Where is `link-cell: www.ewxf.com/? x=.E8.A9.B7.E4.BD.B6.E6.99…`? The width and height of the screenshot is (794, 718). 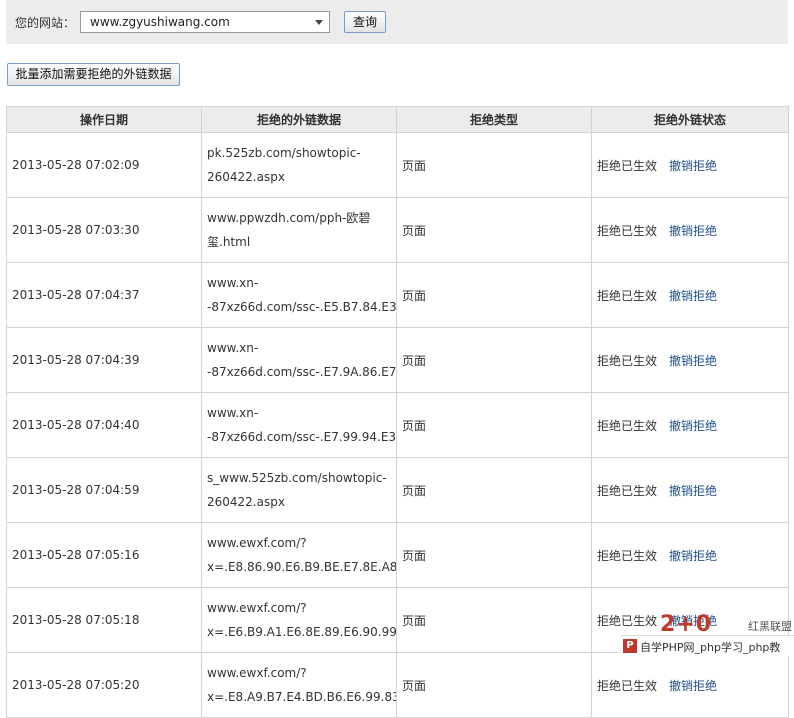
link-cell: www.ewxf.com/? x=.E8.A9.B7.E4.BD.B6.E6.99… is located at coordinates (299, 685).